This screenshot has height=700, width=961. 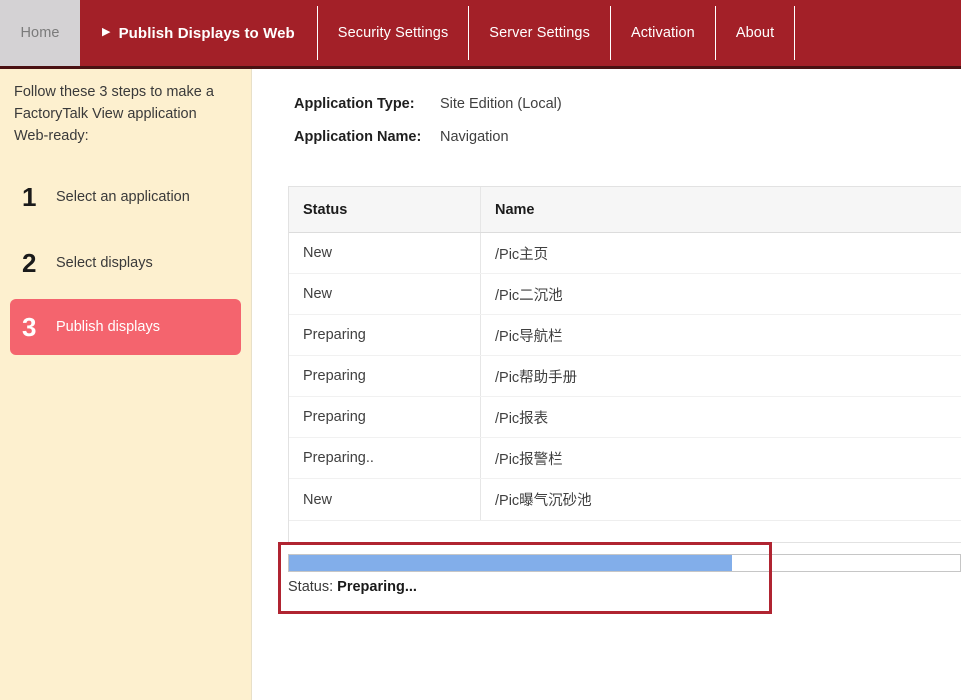 I want to click on nav-tab-activation: Activation, so click(x=663, y=33).